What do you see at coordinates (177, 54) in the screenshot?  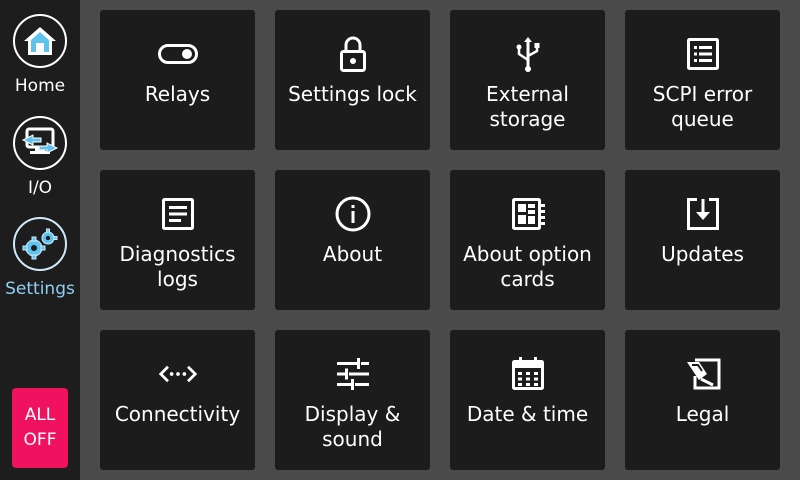 I see `toggle-icon` at bounding box center [177, 54].